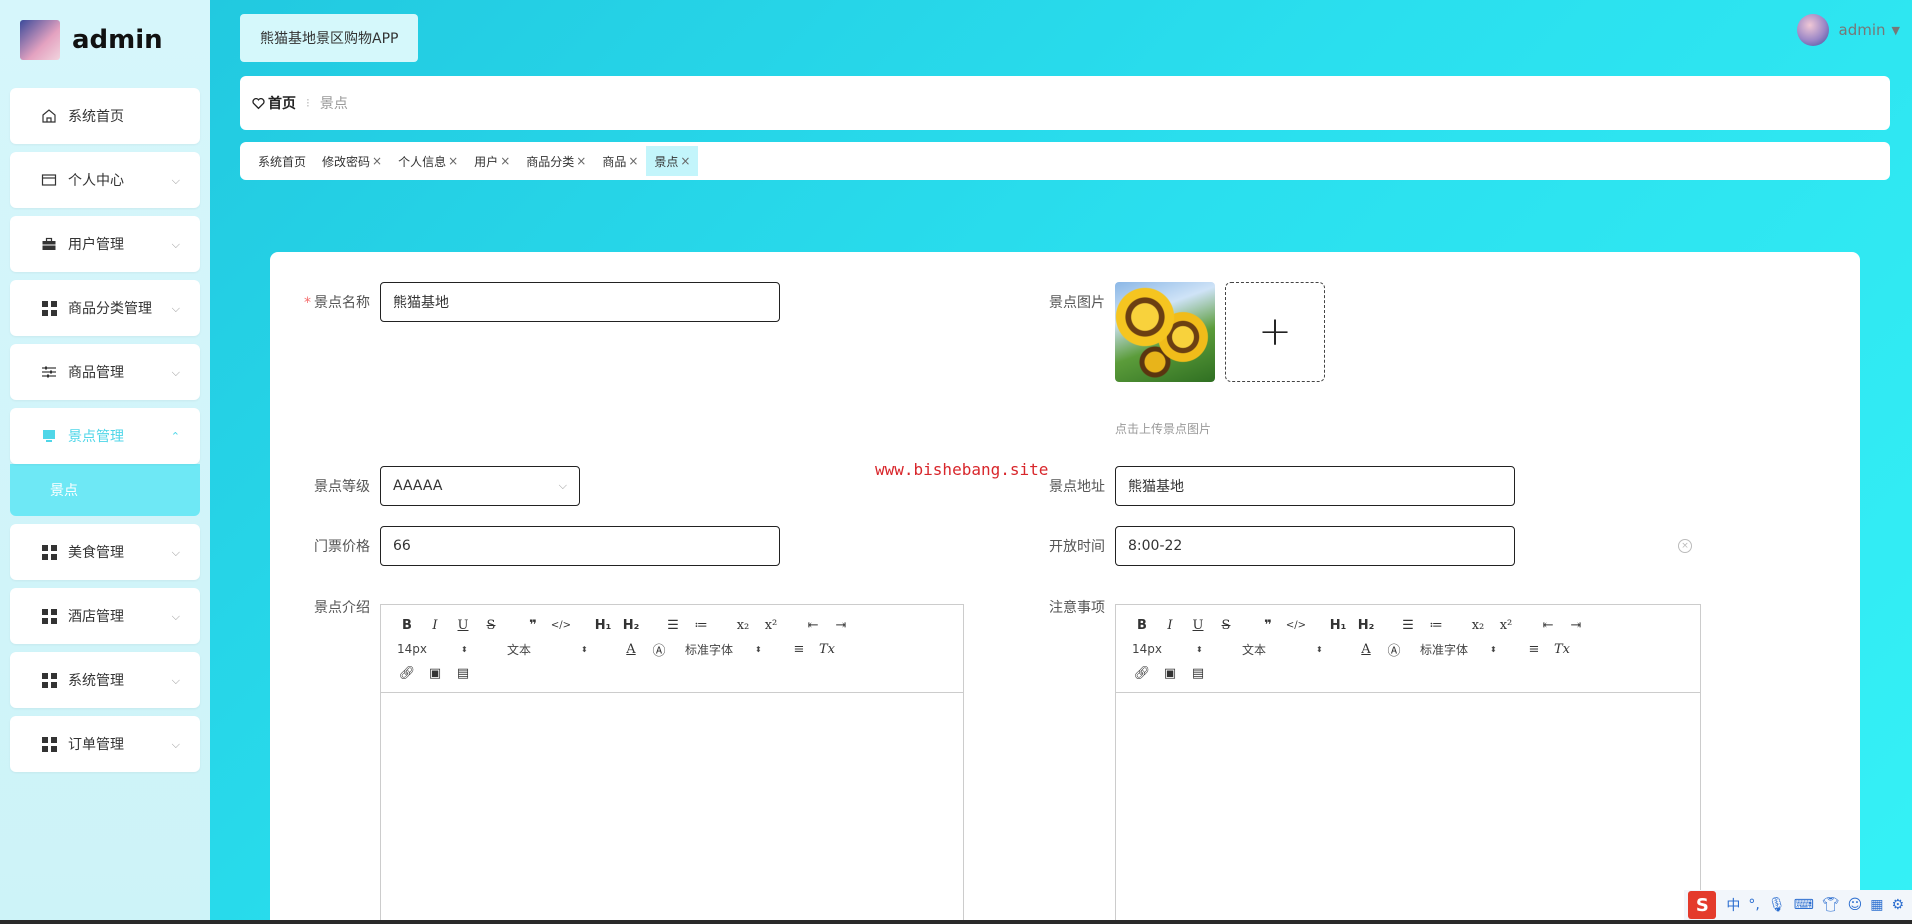 The width and height of the screenshot is (1912, 924). Describe the element at coordinates (49, 116) in the screenshot. I see `home-icon` at that location.